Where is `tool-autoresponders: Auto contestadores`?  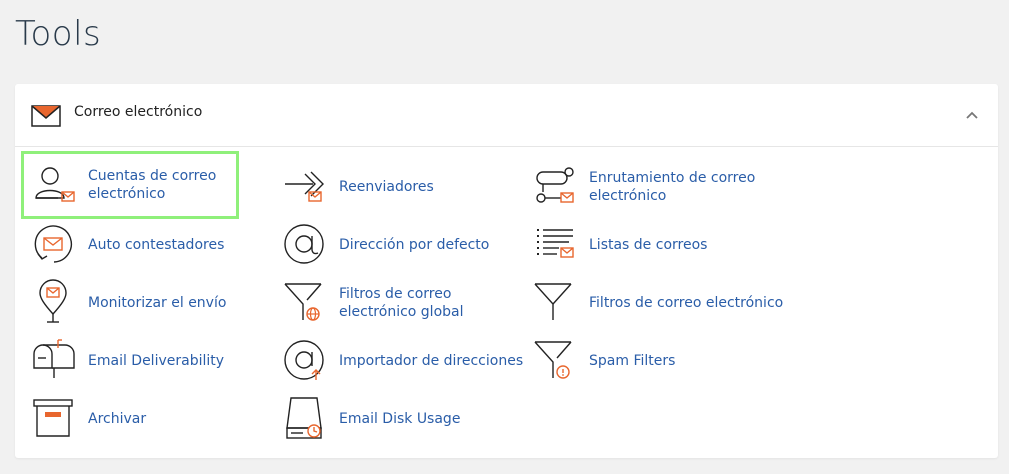 tool-autoresponders: Auto contestadores is located at coordinates (152, 245).